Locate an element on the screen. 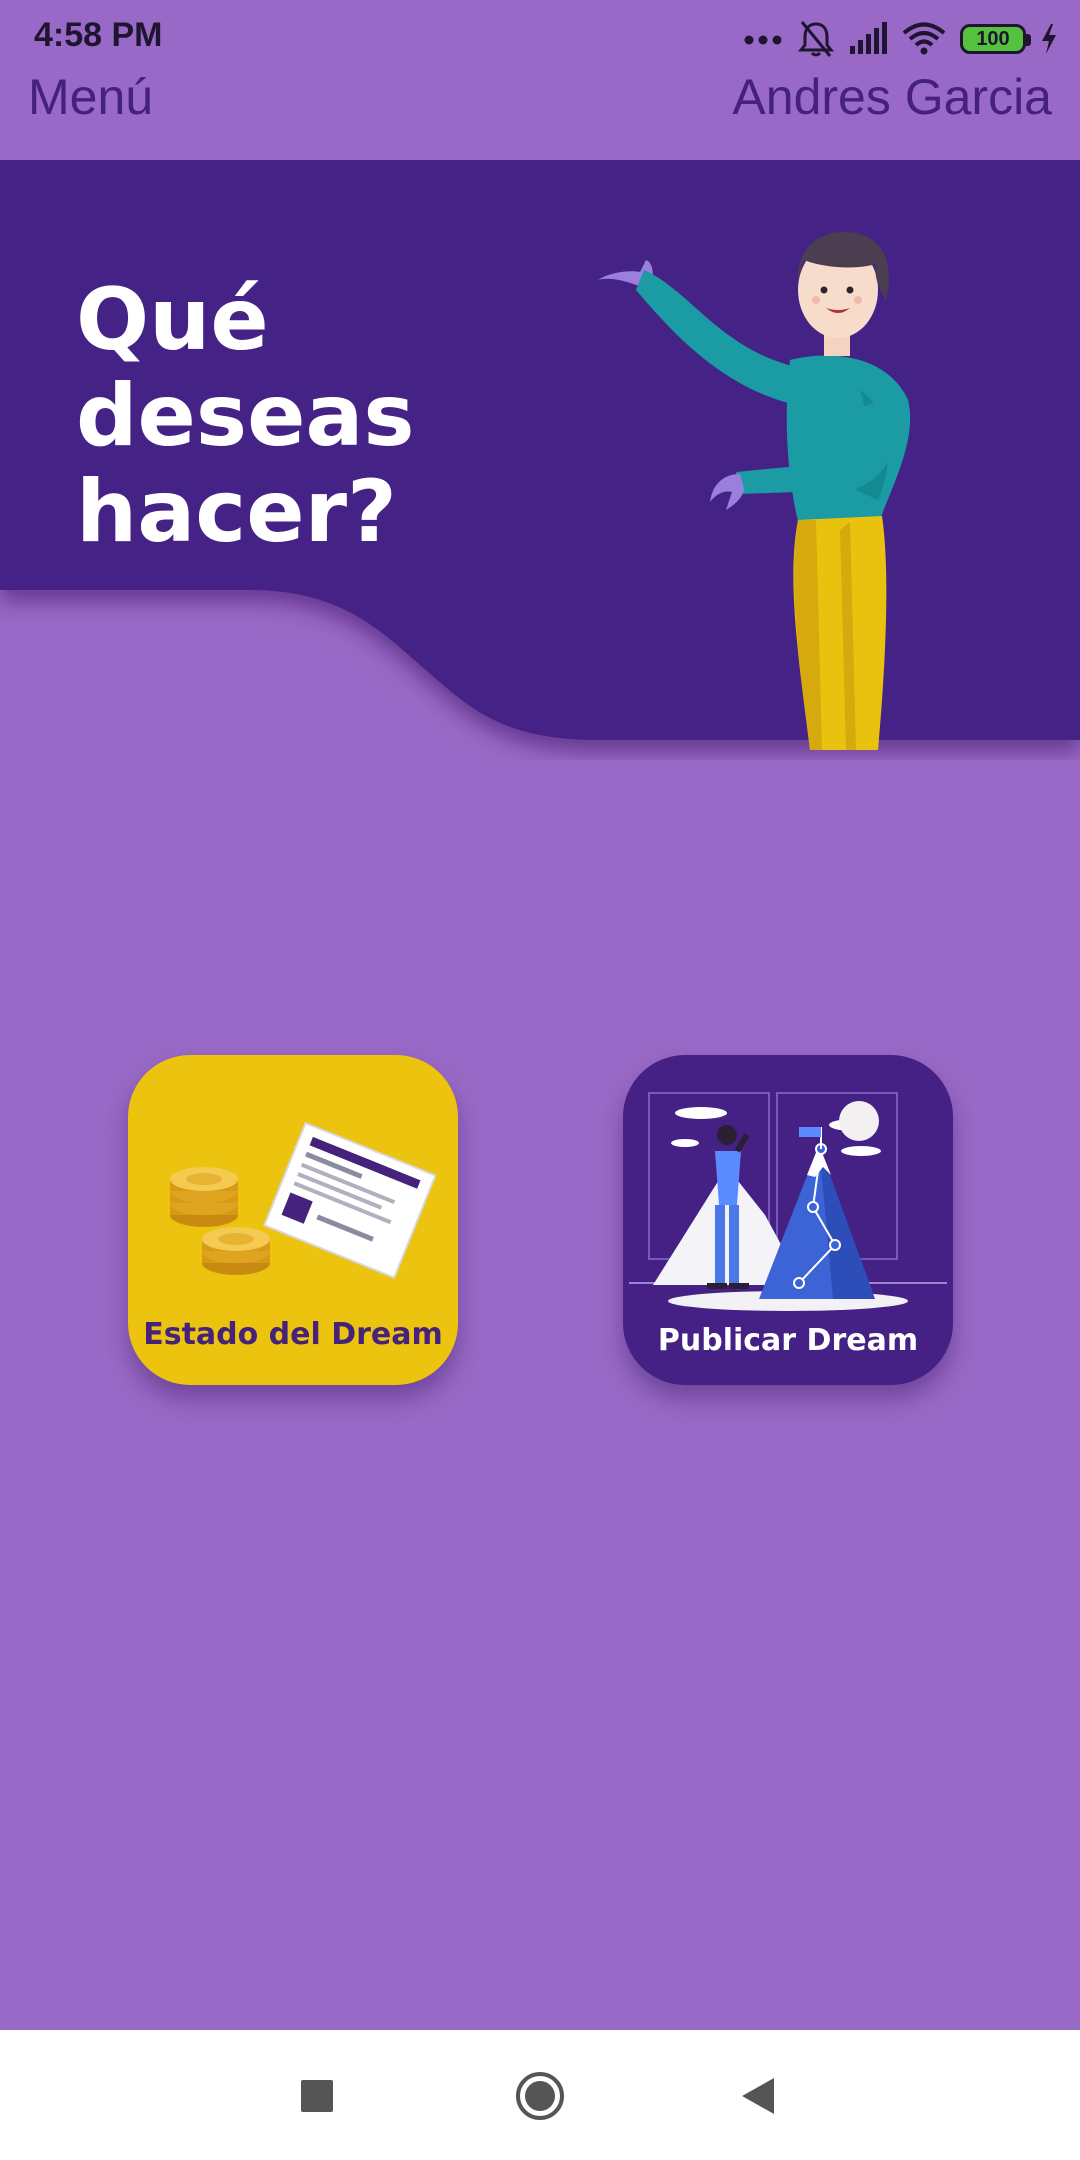 The width and height of the screenshot is (1080, 2160). battery-icon: 100 is located at coordinates (995, 39).